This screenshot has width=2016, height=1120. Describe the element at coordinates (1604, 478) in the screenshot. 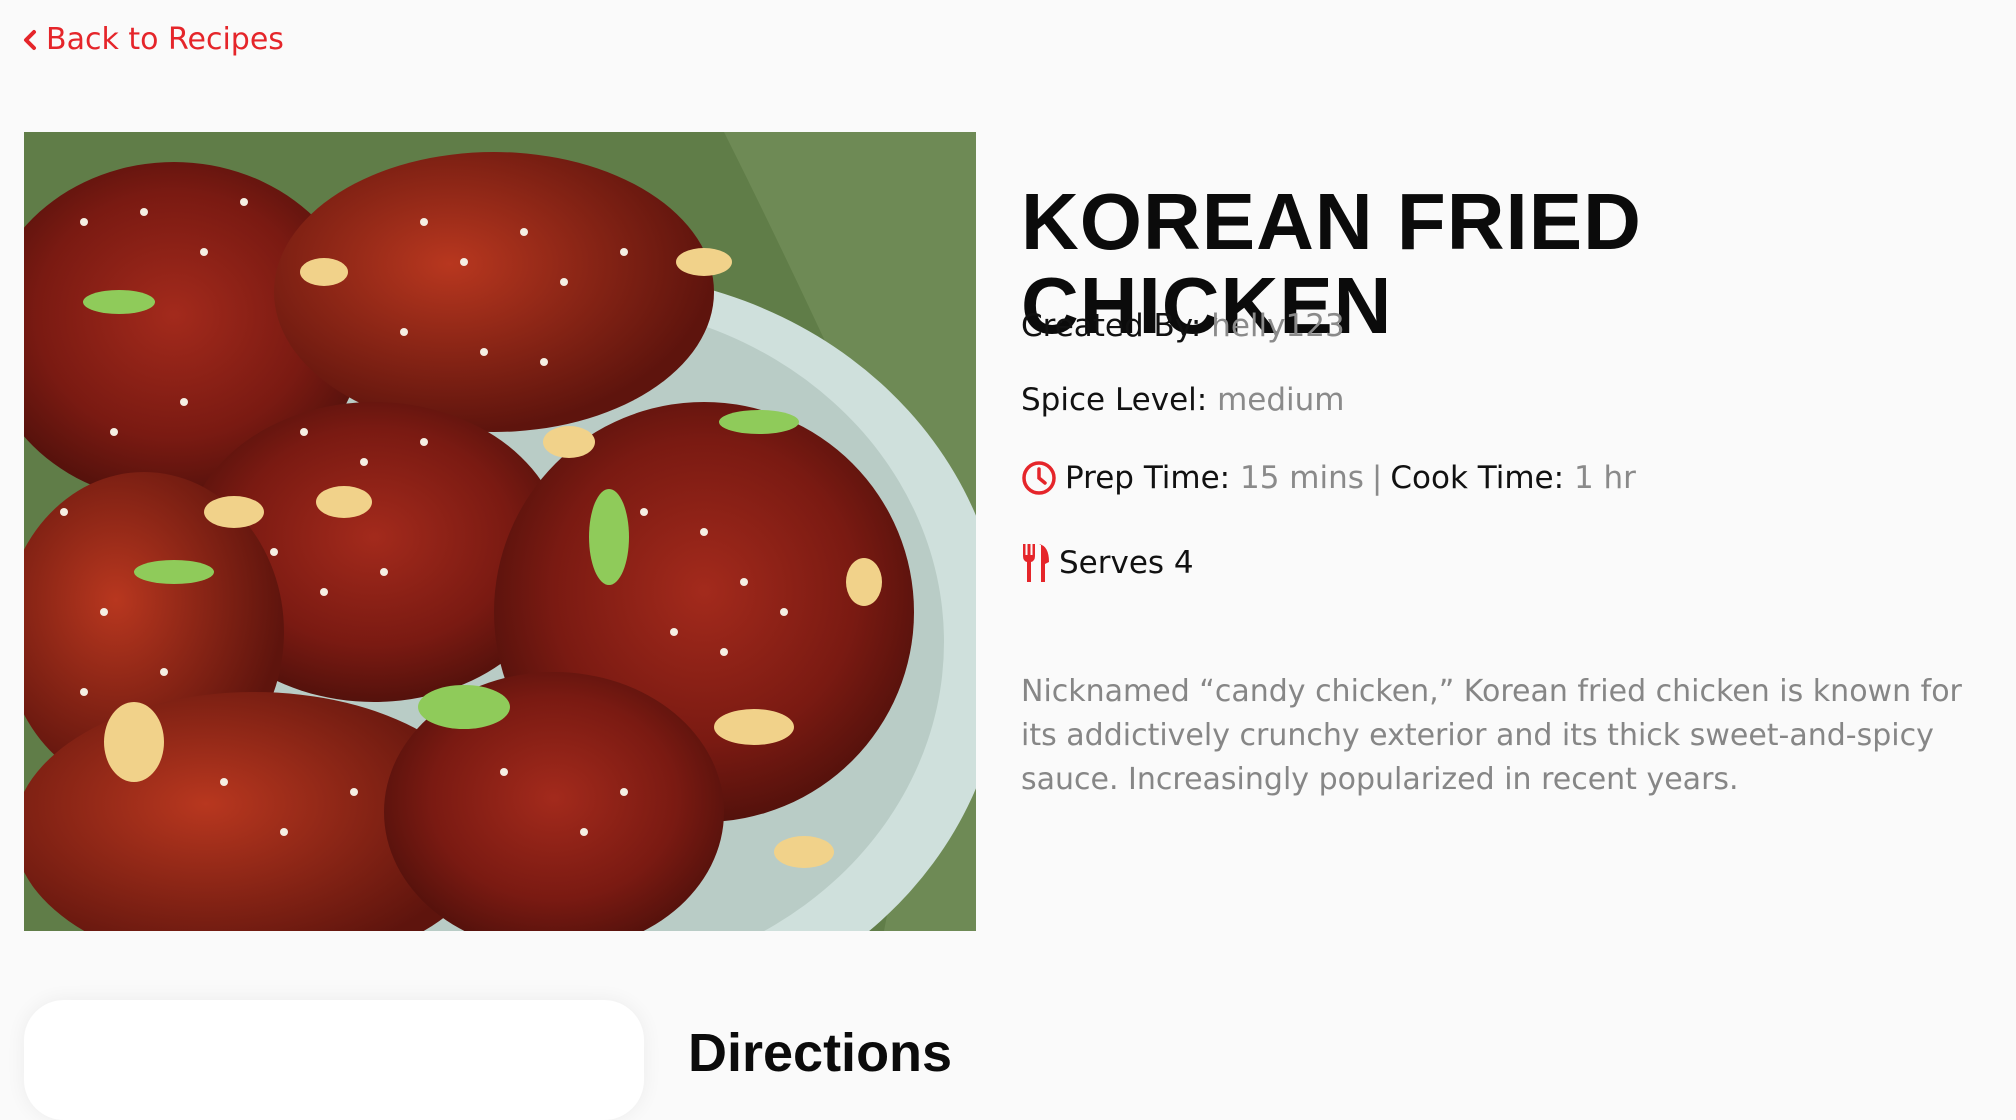

I see `cook-time-value: 1 hr` at that location.